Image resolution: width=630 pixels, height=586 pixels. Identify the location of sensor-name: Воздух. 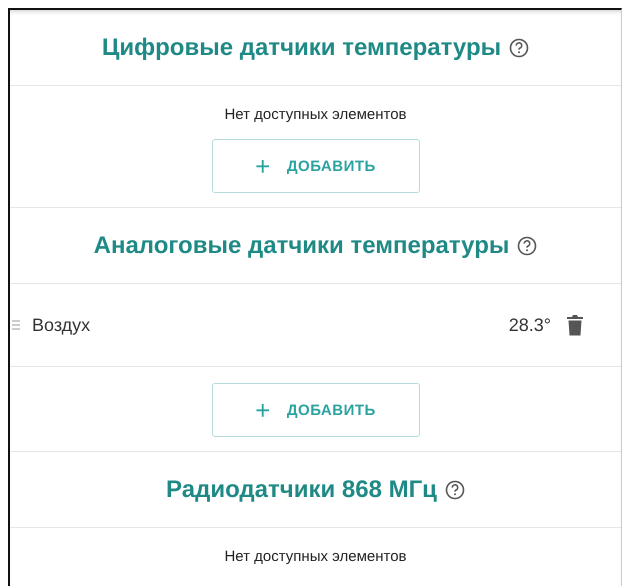
(62, 325).